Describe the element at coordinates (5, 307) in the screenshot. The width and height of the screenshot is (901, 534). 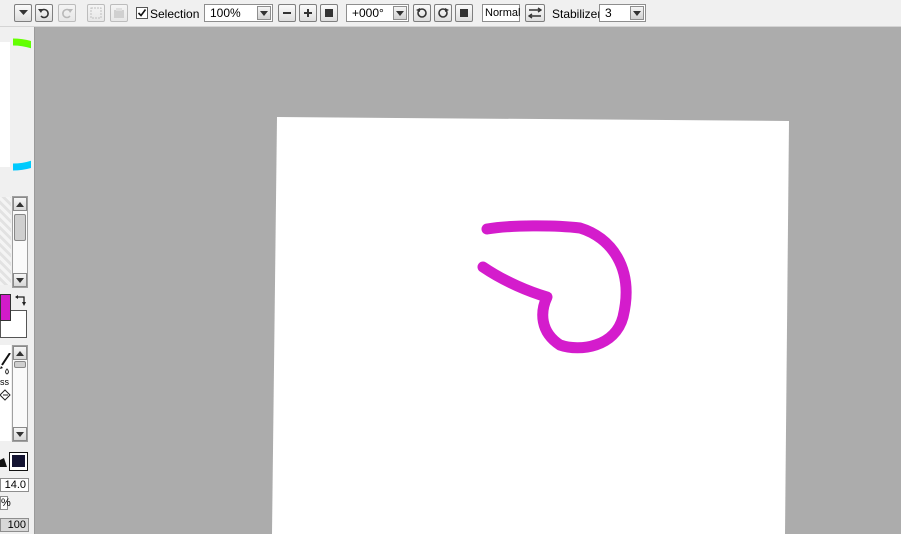
I see `foreground-color-swatch` at that location.